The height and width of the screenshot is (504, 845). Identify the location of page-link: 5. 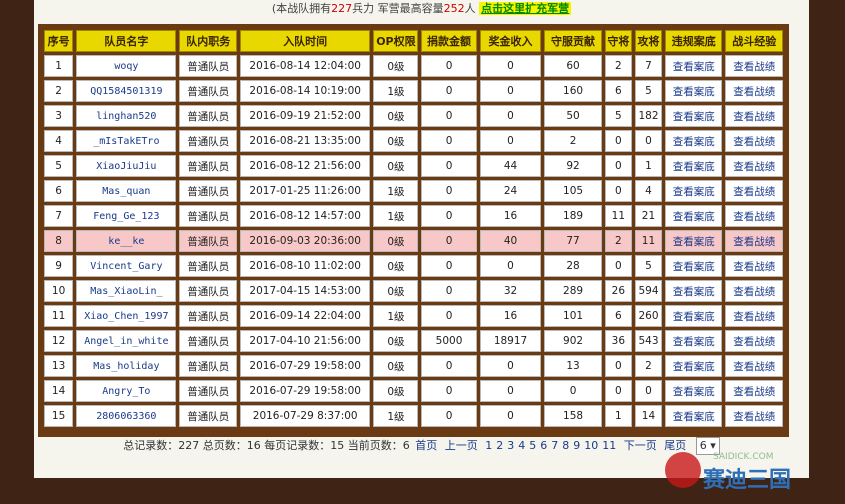
(532, 445).